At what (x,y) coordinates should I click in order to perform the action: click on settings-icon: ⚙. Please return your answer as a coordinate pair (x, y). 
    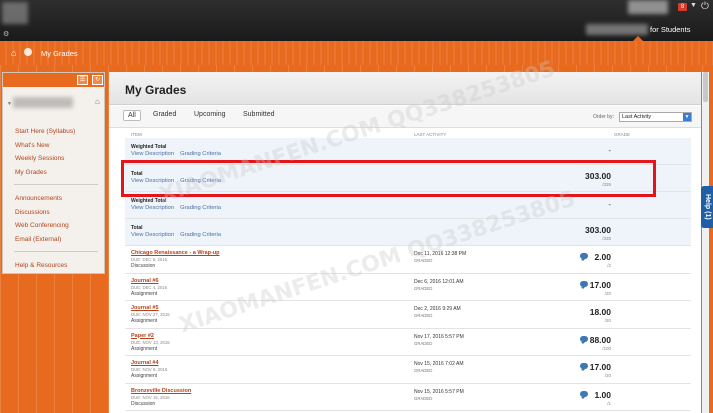
    Looking at the image, I should click on (6, 34).